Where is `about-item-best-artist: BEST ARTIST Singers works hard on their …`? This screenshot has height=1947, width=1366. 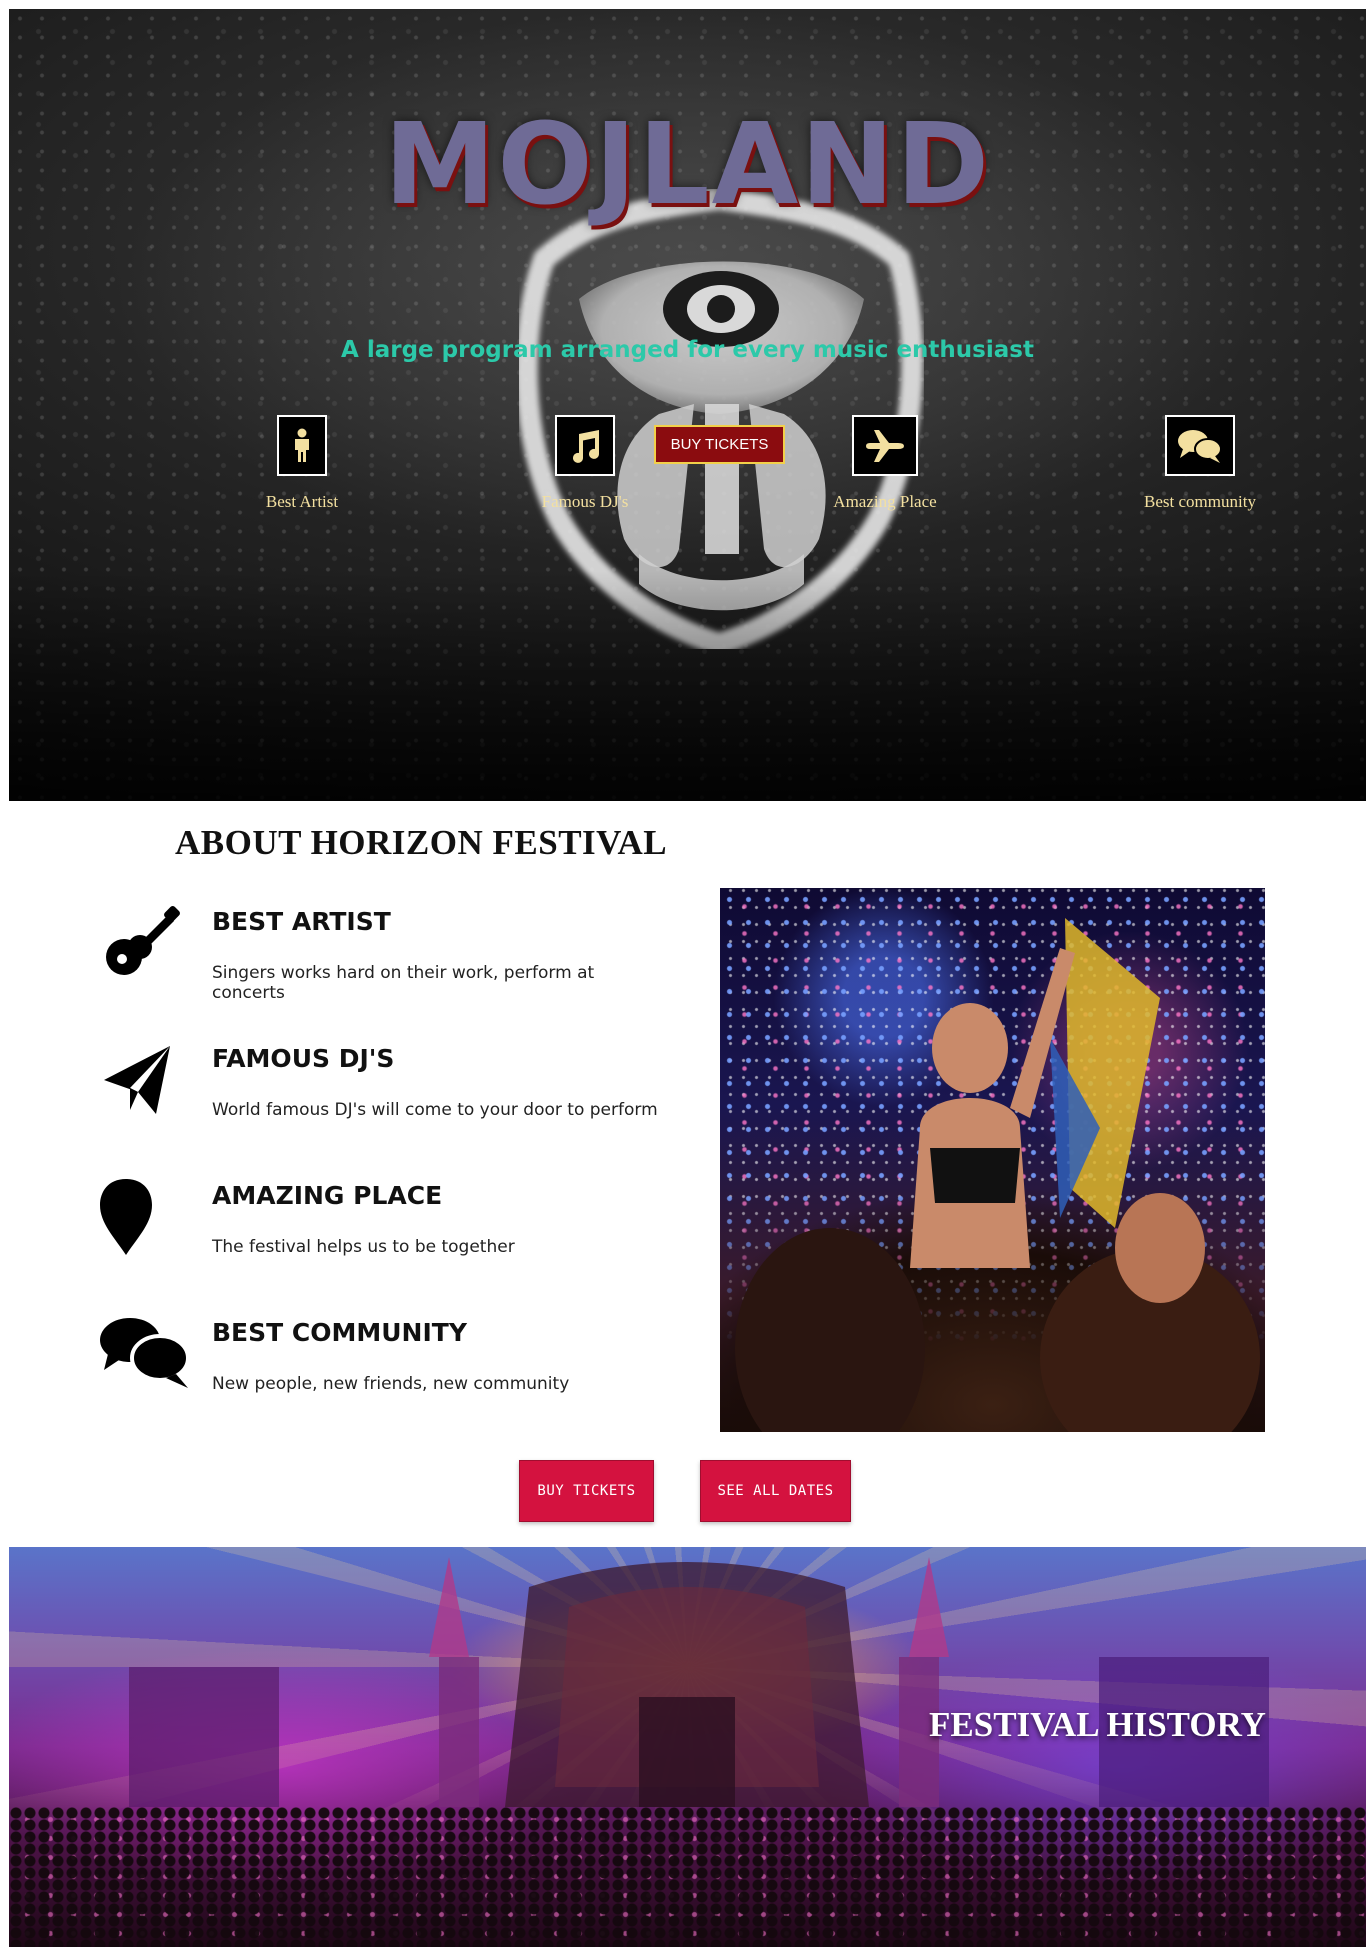
about-item-best-artist: BEST ARTIST Singers works hard on their … is located at coordinates (380, 960).